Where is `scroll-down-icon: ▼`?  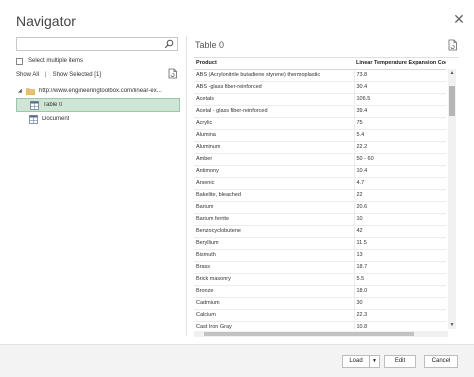
scroll-down-icon: ▼ is located at coordinates (452, 325).